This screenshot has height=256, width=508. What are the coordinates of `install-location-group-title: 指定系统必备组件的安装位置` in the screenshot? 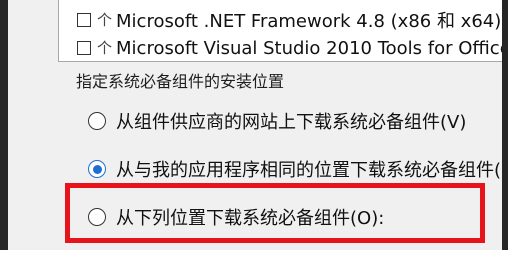 It's located at (180, 81).